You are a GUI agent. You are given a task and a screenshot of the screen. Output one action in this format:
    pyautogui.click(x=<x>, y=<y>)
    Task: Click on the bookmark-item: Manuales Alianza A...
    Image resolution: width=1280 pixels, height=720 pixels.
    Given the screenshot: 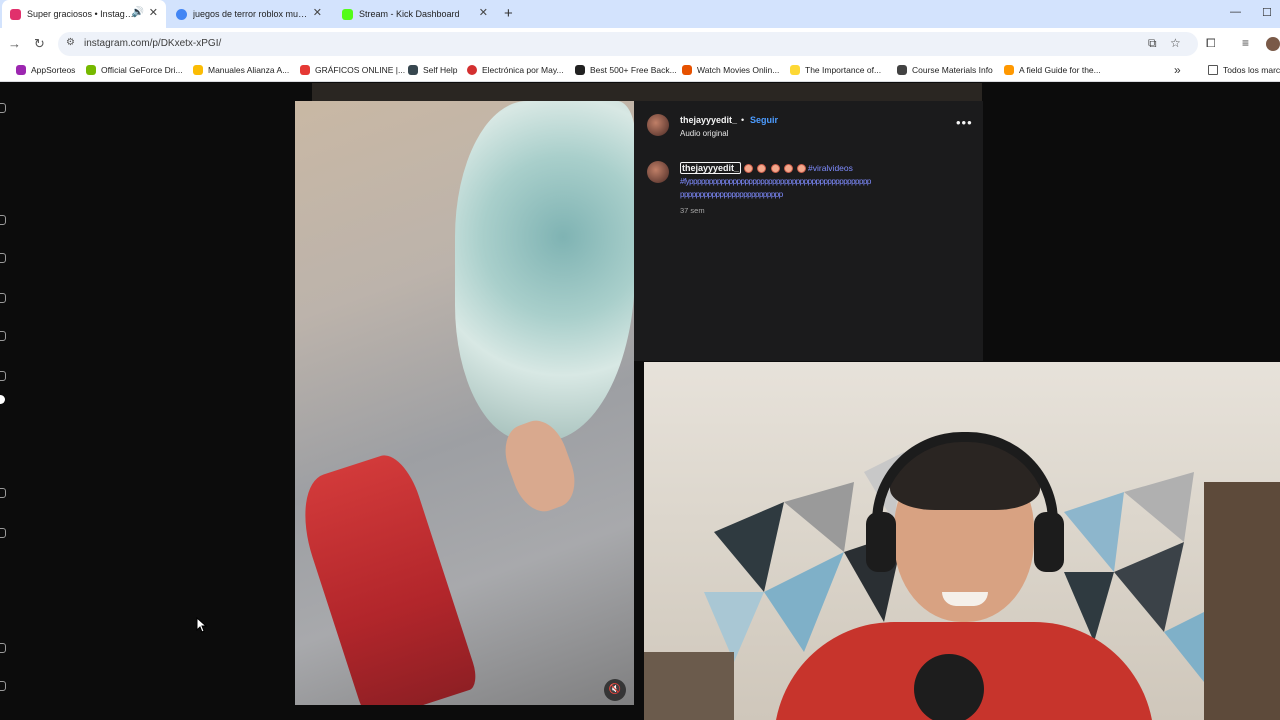 What is the action you would take?
    pyautogui.click(x=241, y=70)
    